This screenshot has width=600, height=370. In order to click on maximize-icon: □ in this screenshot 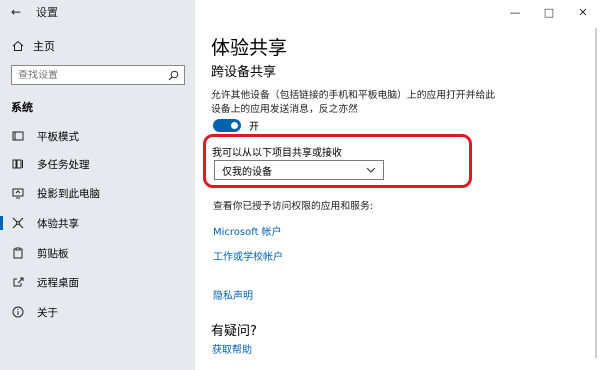, I will do `click(549, 12)`.